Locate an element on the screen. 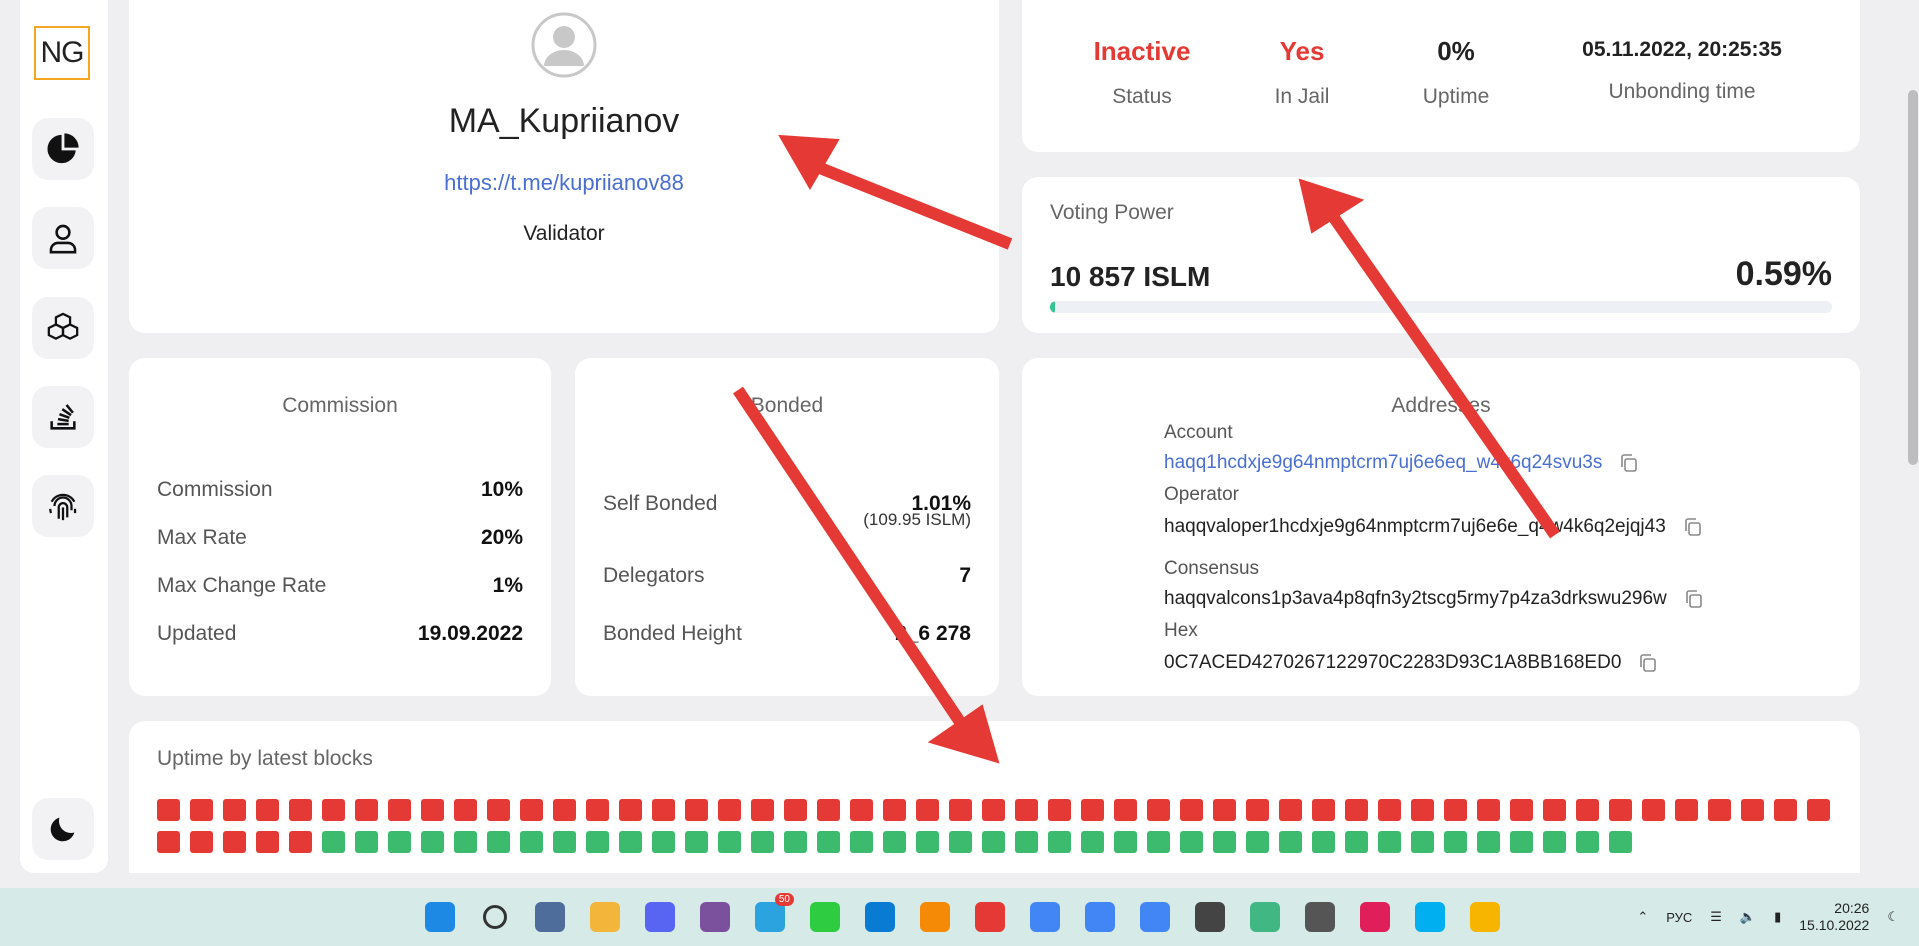  chrome-icon is located at coordinates (1045, 917).